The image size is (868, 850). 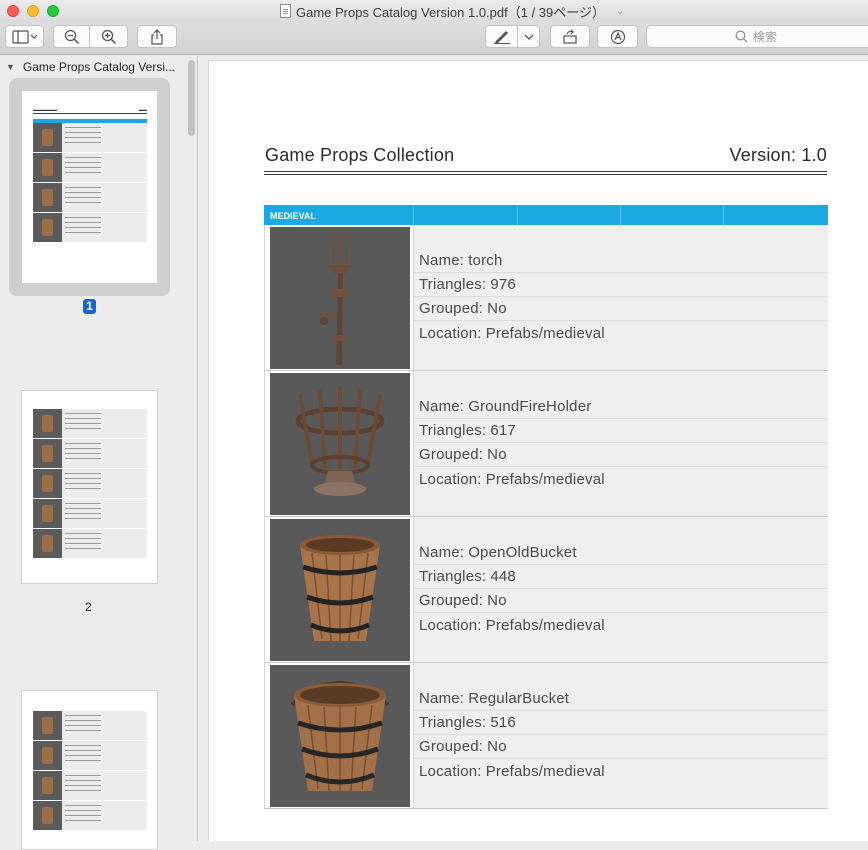 I want to click on annotate-icon, so click(x=617, y=36).